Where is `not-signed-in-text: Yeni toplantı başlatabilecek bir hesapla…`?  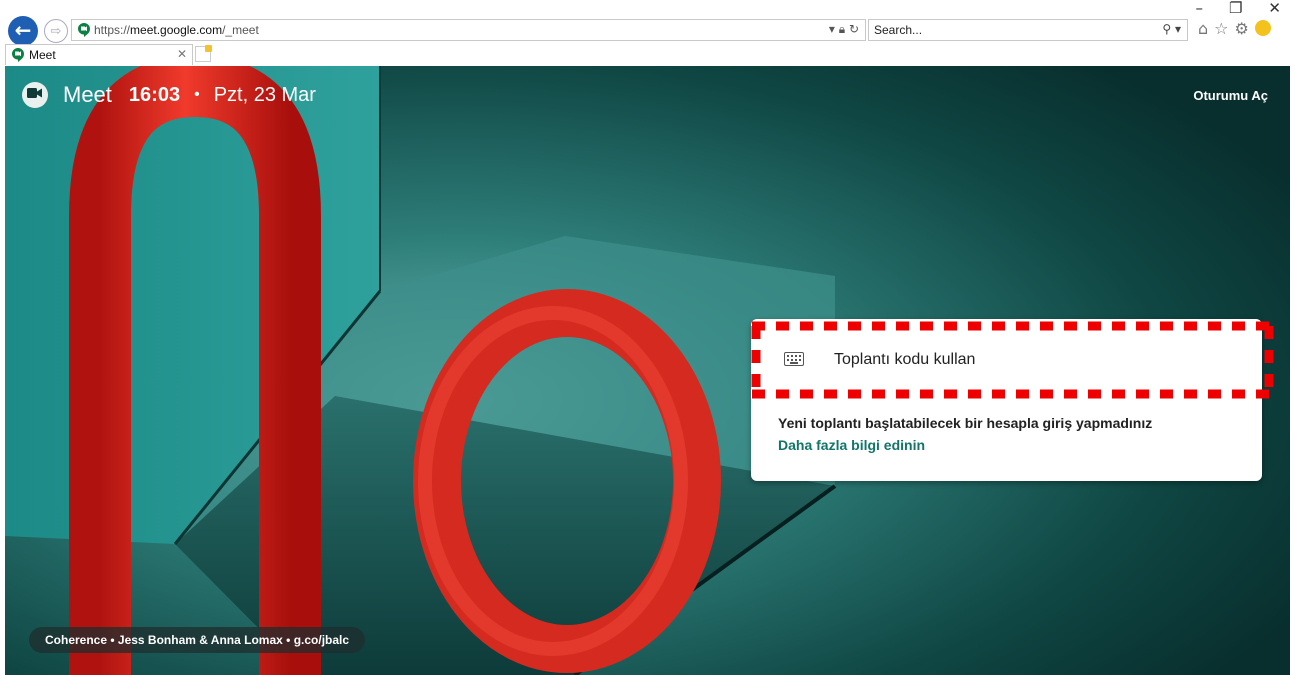 not-signed-in-text: Yeni toplantı başlatabilecek bir hesapla… is located at coordinates (965, 423).